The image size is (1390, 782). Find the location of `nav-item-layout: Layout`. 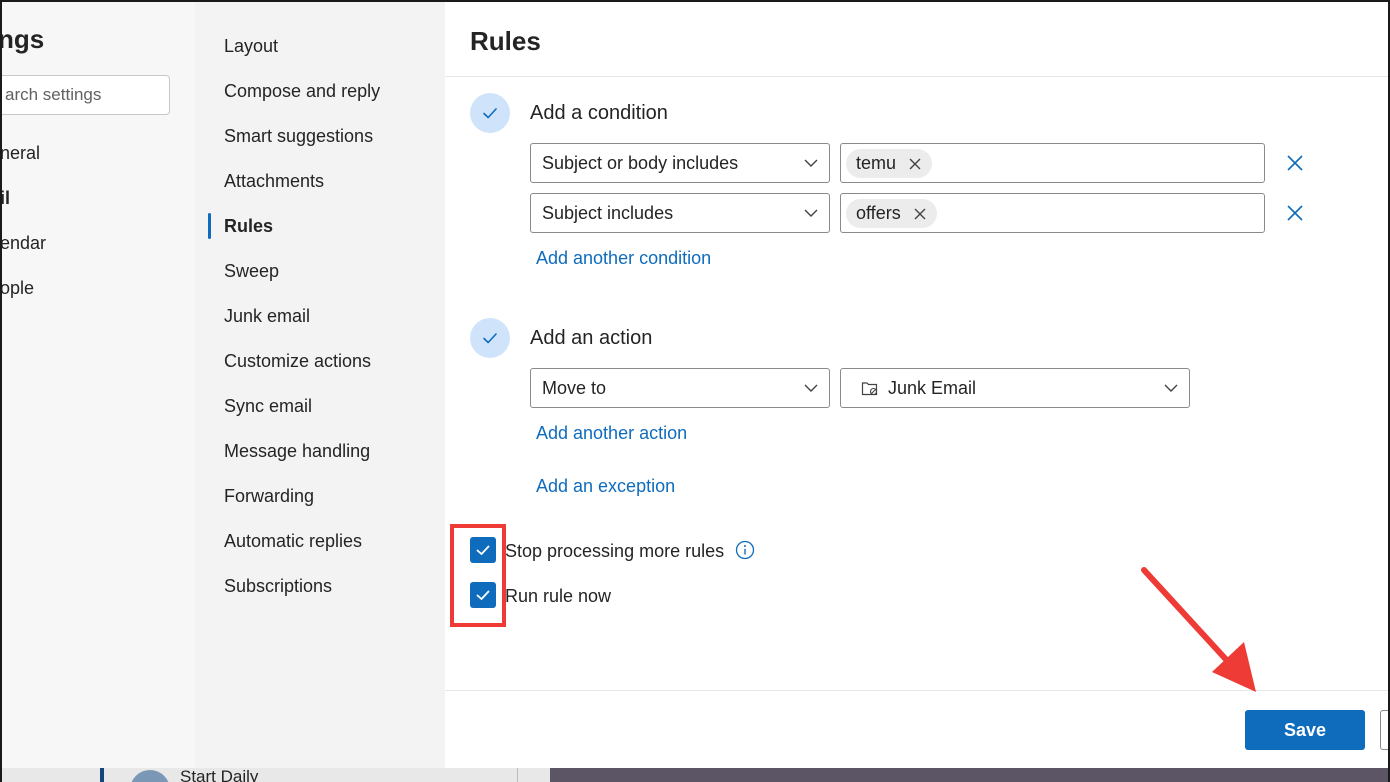

nav-item-layout: Layout is located at coordinates (251, 46).